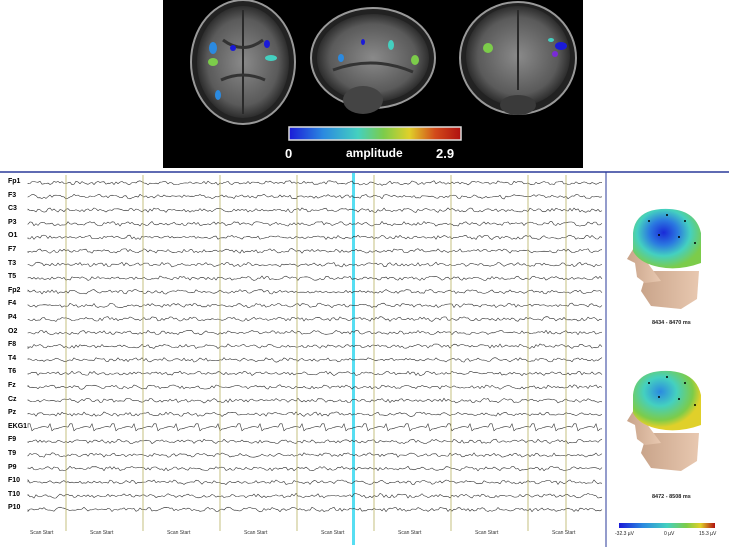  I want to click on eeg-trace-p4, so click(315, 319).